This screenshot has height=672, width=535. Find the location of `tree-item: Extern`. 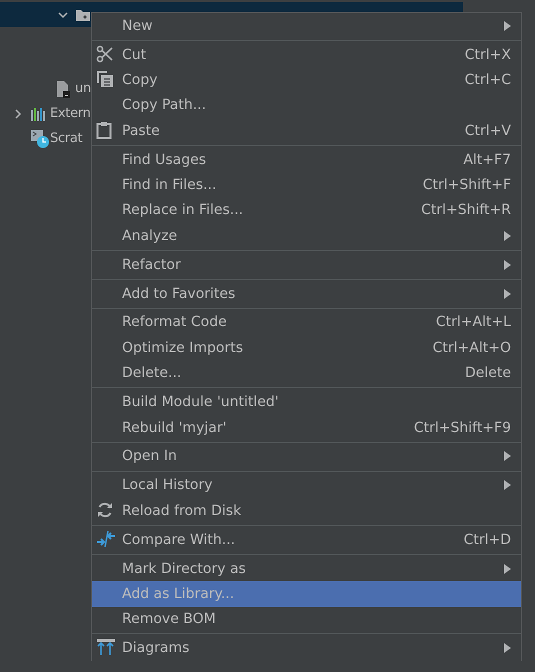

tree-item: Extern is located at coordinates (70, 113).